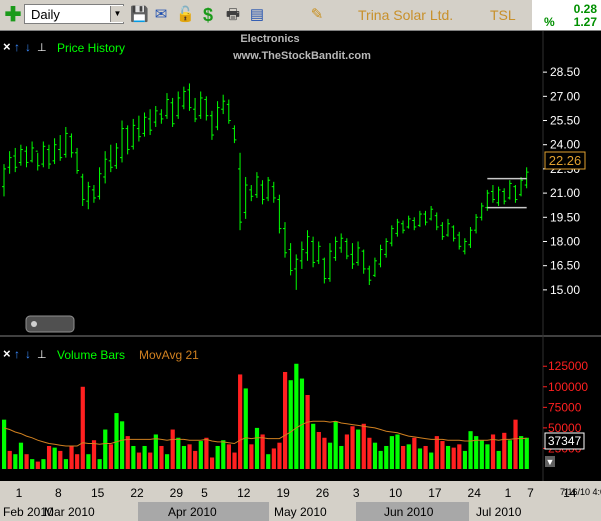 The height and width of the screenshot is (521, 601). Describe the element at coordinates (435, 493) in the screenshot. I see `date-tick-label: 17` at that location.